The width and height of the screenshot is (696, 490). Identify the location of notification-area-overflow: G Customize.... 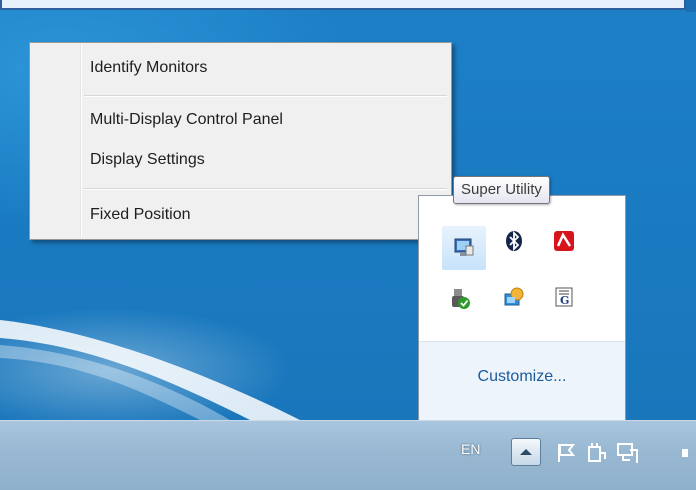
(522, 308).